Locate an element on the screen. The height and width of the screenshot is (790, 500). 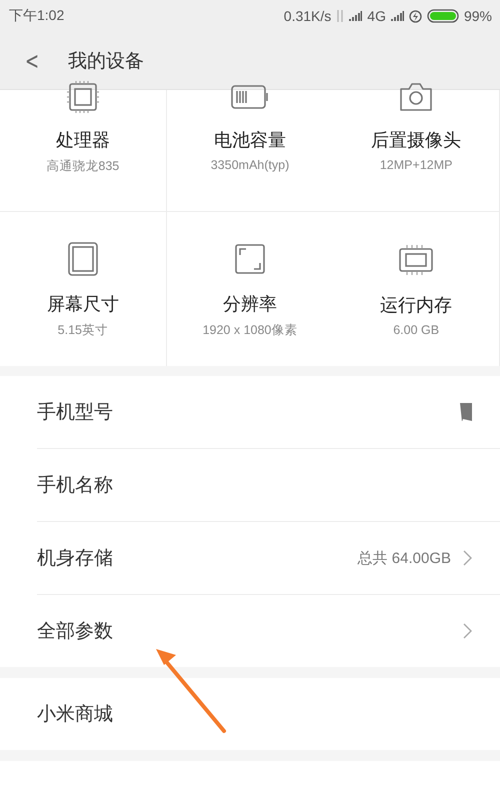
row-label: 手机型号 is located at coordinates (242, 412).